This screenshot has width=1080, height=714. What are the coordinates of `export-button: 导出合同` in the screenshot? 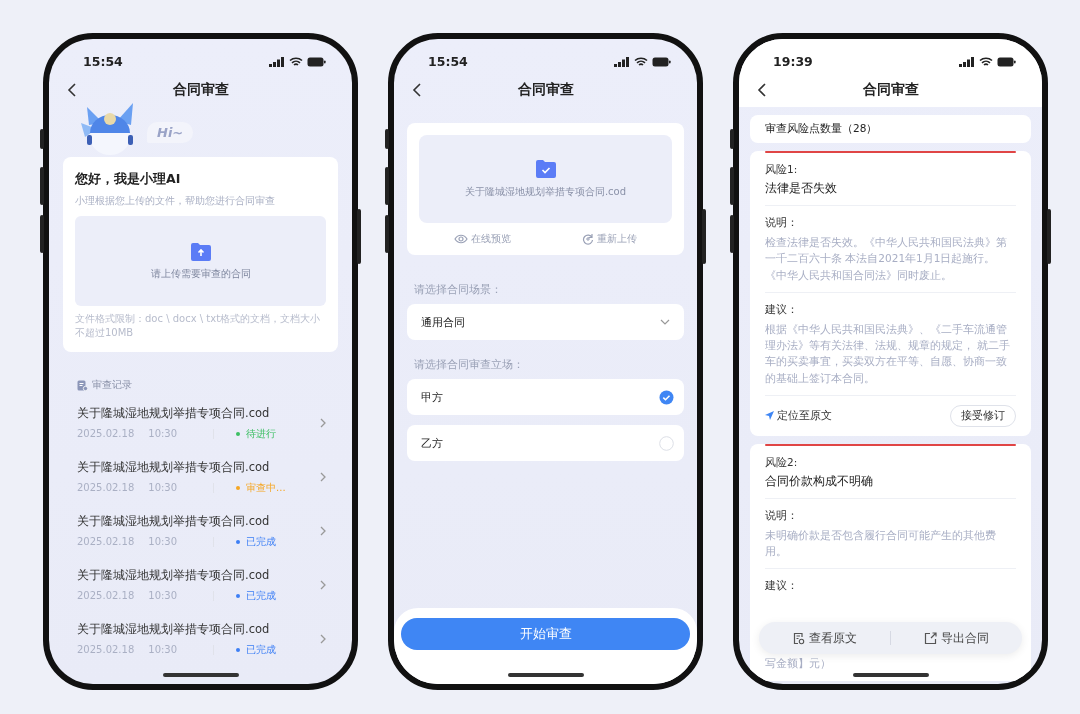 It's located at (956, 638).